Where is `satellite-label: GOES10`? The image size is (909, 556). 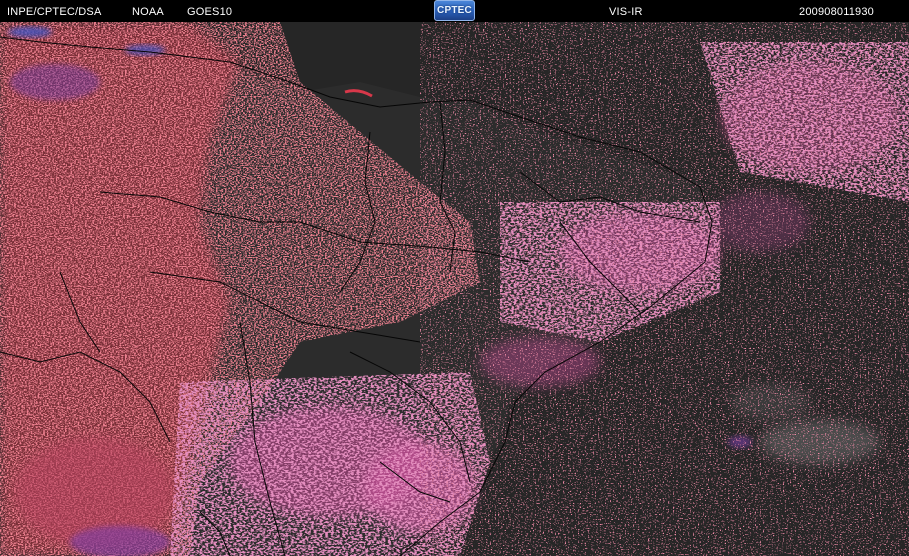 satellite-label: GOES10 is located at coordinates (210, 12).